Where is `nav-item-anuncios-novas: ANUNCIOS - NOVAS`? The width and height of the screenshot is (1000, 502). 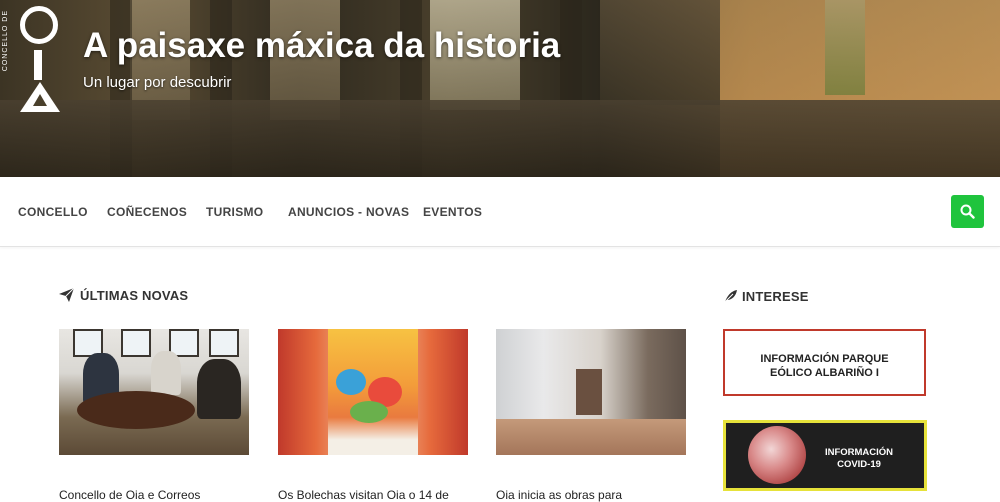 nav-item-anuncios-novas: ANUNCIOS - NOVAS is located at coordinates (348, 212).